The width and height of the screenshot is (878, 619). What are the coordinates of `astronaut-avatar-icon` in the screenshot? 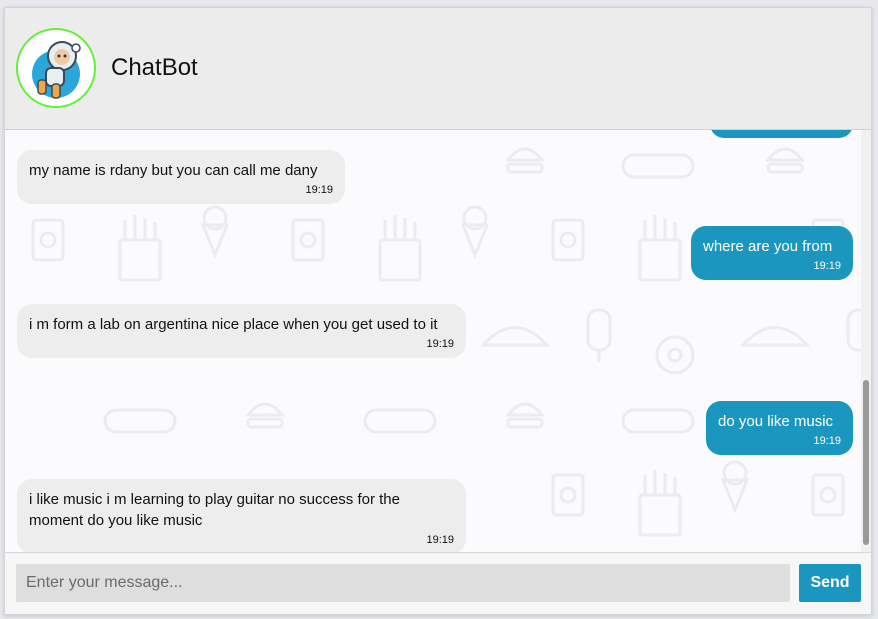 It's located at (56, 70).